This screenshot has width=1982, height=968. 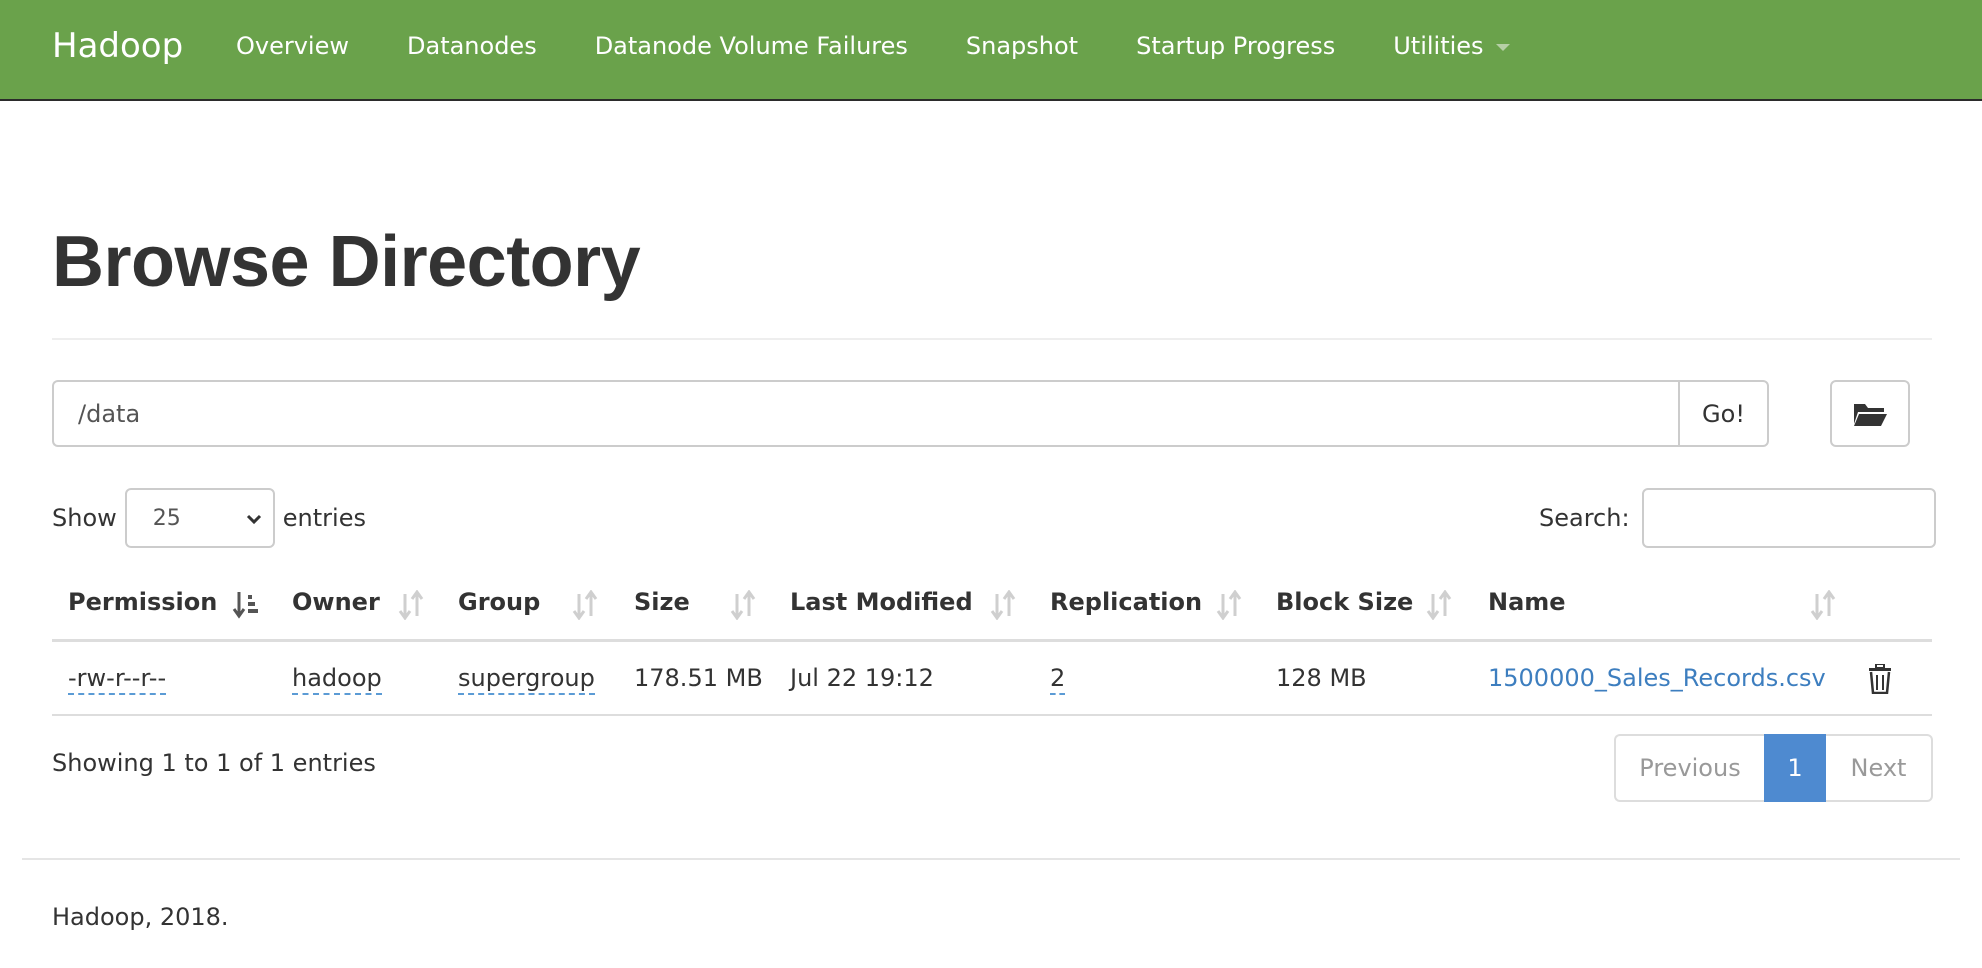 What do you see at coordinates (1880, 679) in the screenshot?
I see `trash-icon` at bounding box center [1880, 679].